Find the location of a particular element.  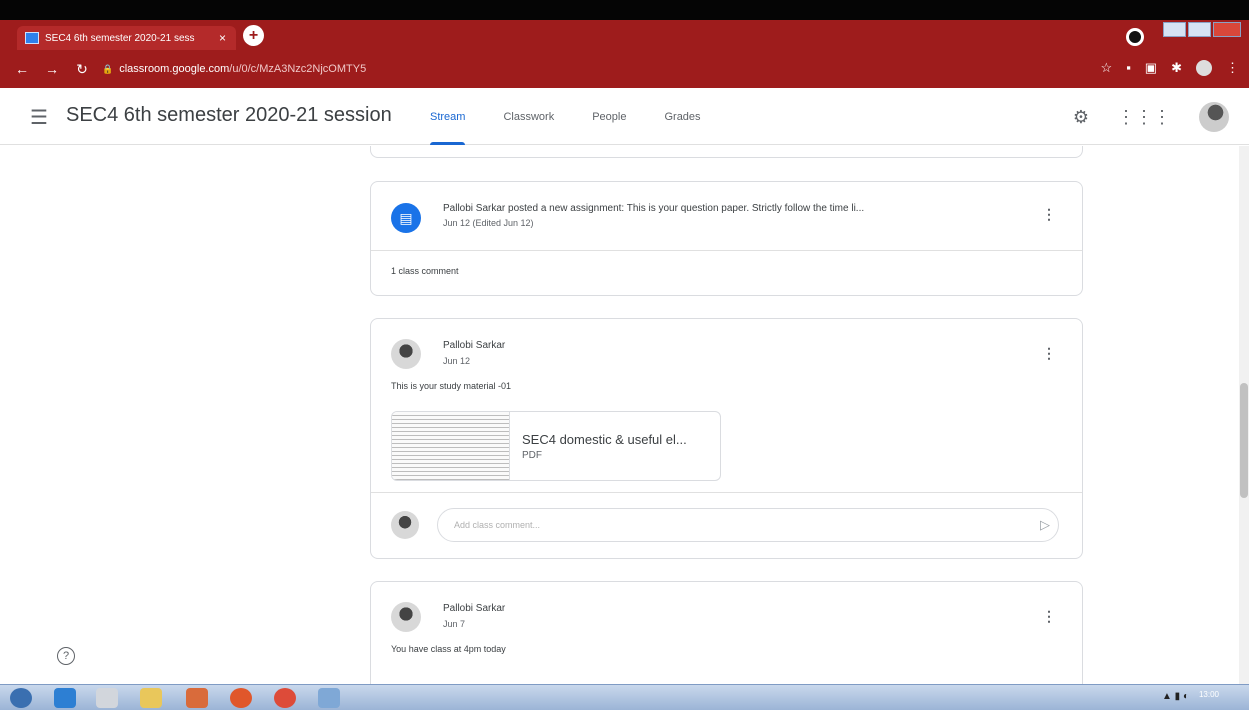

previous-post-card is located at coordinates (726, 152).